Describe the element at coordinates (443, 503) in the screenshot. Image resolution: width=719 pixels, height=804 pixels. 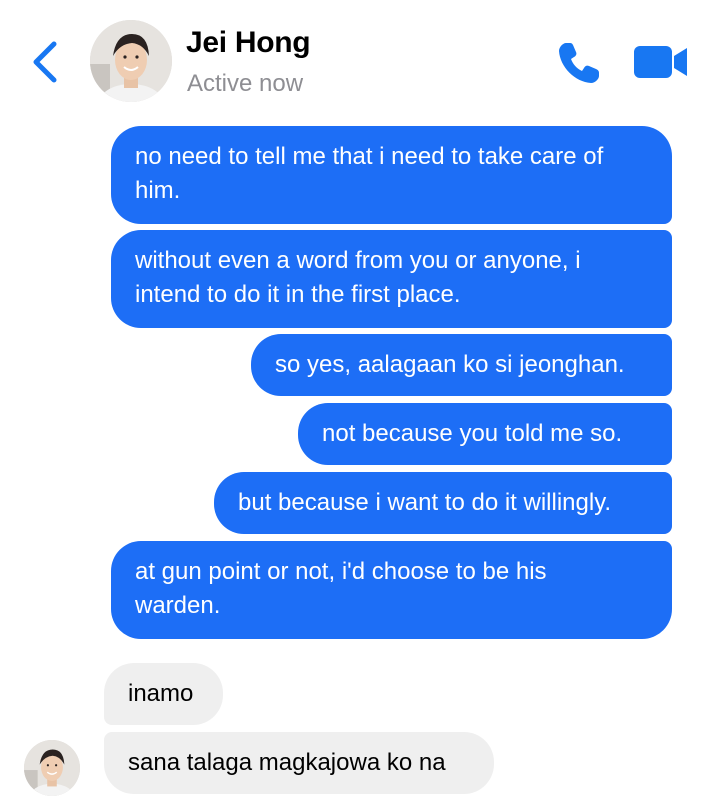
I see `outgoing-message: but because i want to do it willingly.` at that location.